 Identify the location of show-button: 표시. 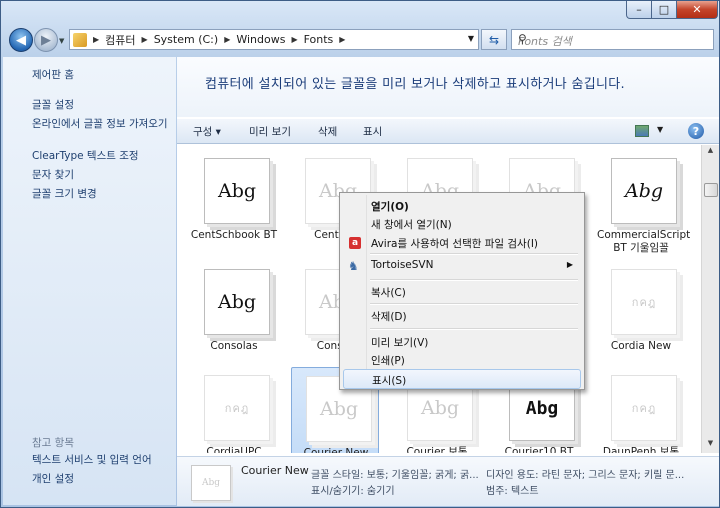
(372, 131).